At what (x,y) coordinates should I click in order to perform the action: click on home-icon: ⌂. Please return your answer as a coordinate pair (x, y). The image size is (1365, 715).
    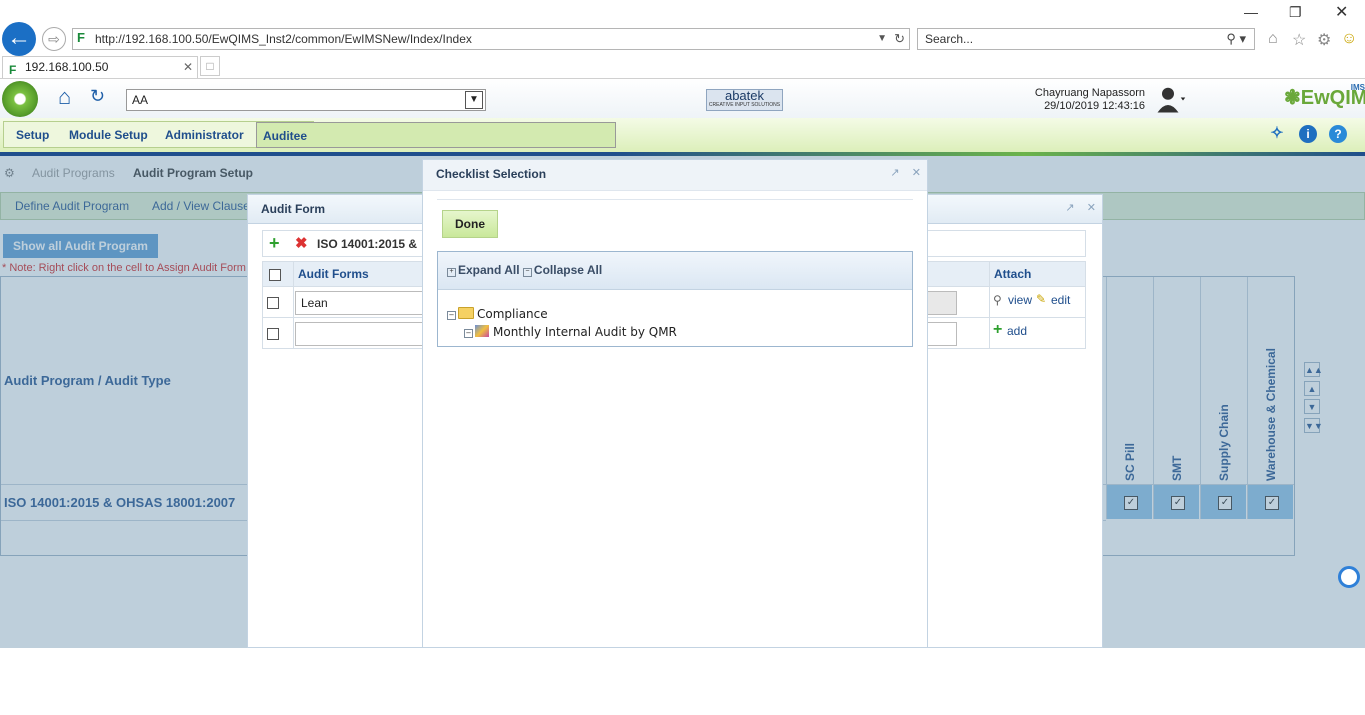
    Looking at the image, I should click on (1273, 39).